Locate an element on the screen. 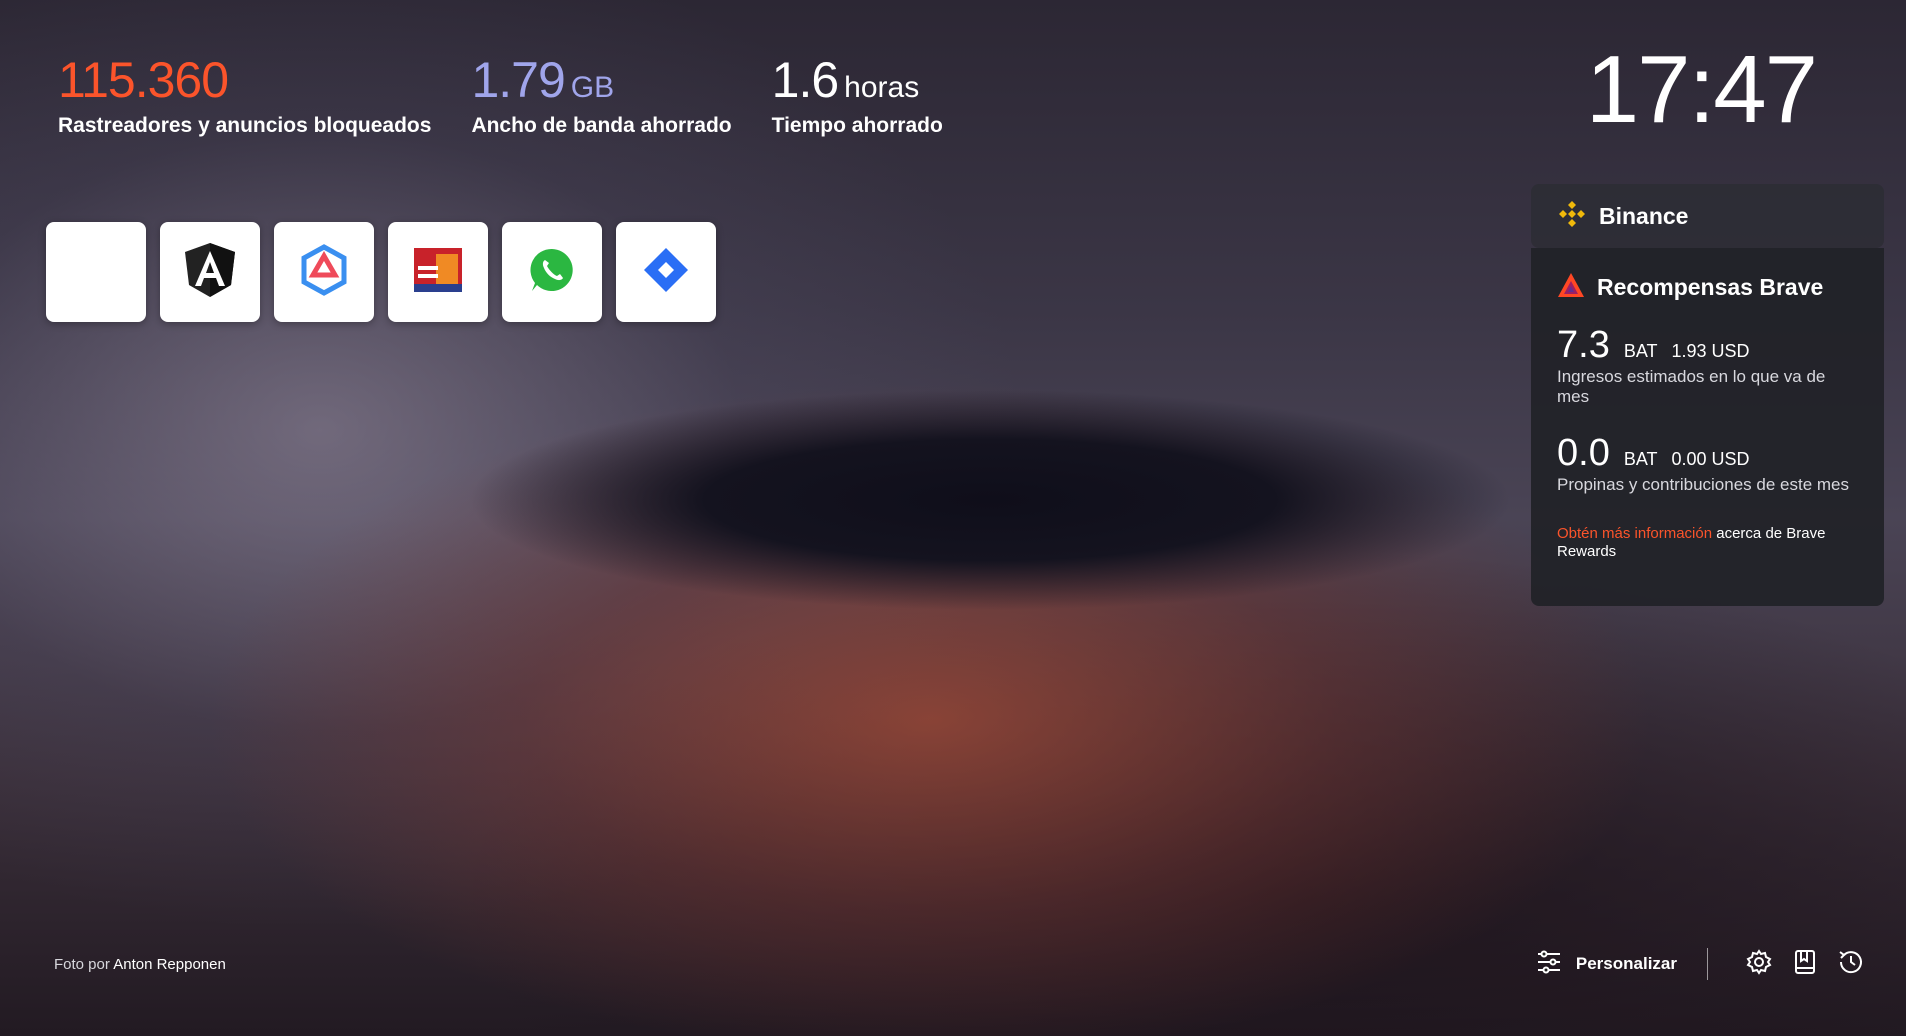  bat-icon is located at coordinates (1571, 287).